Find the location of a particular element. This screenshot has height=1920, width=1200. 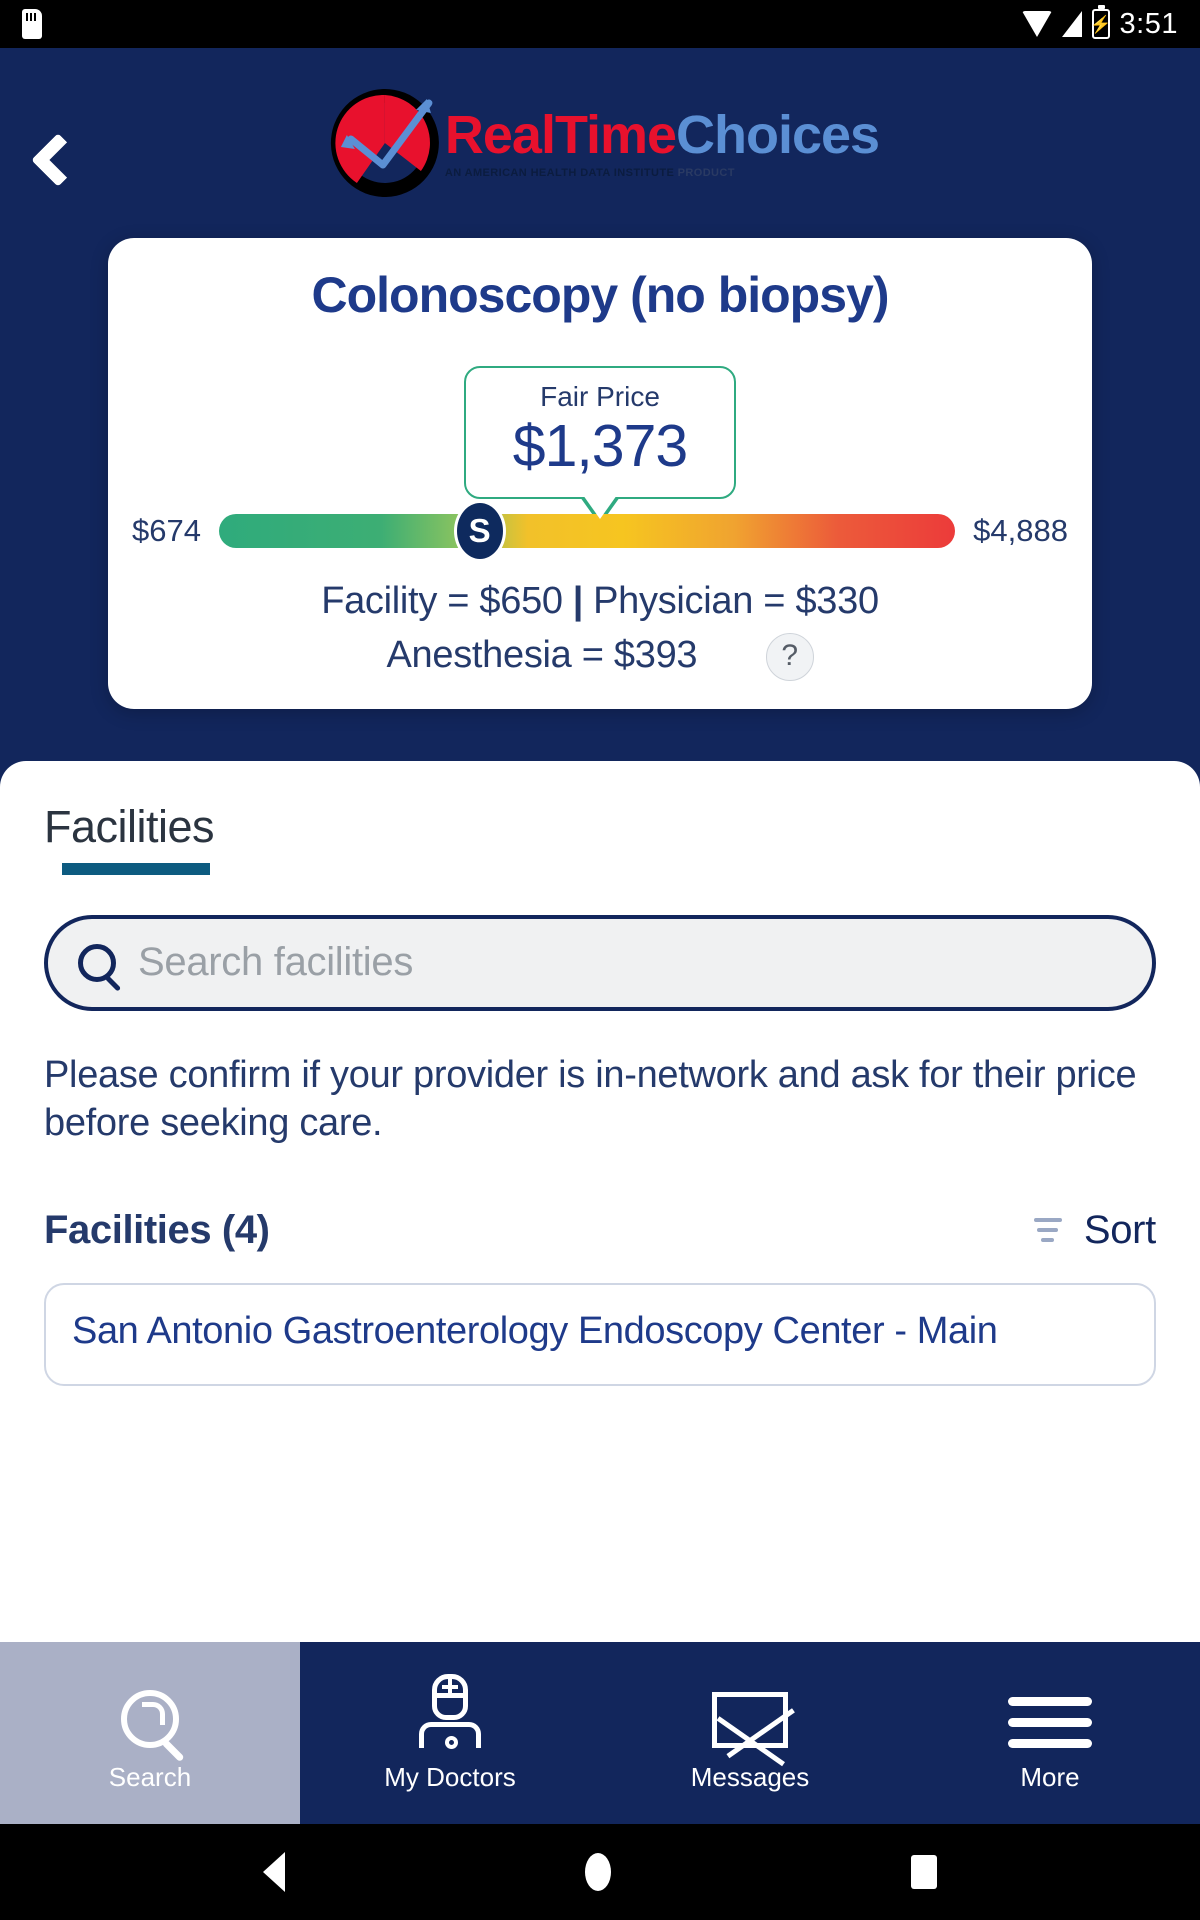

breakdown-facility: Facility = $650 is located at coordinates (442, 600).